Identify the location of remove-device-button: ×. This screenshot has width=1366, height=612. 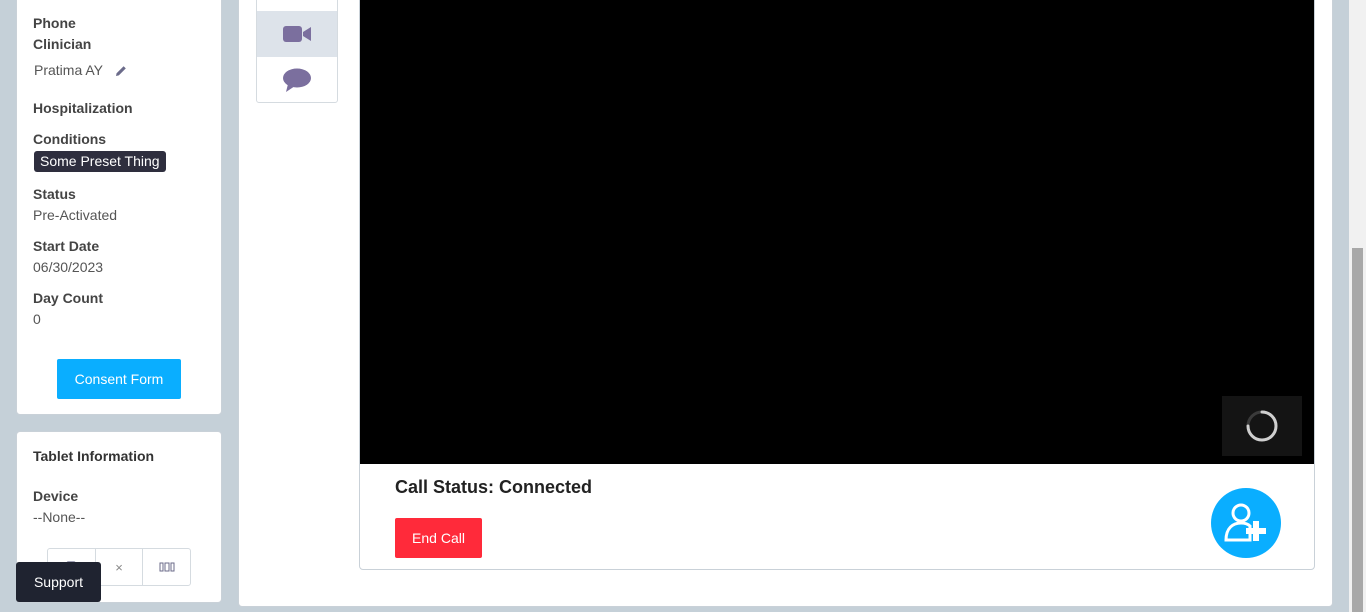
(120, 567).